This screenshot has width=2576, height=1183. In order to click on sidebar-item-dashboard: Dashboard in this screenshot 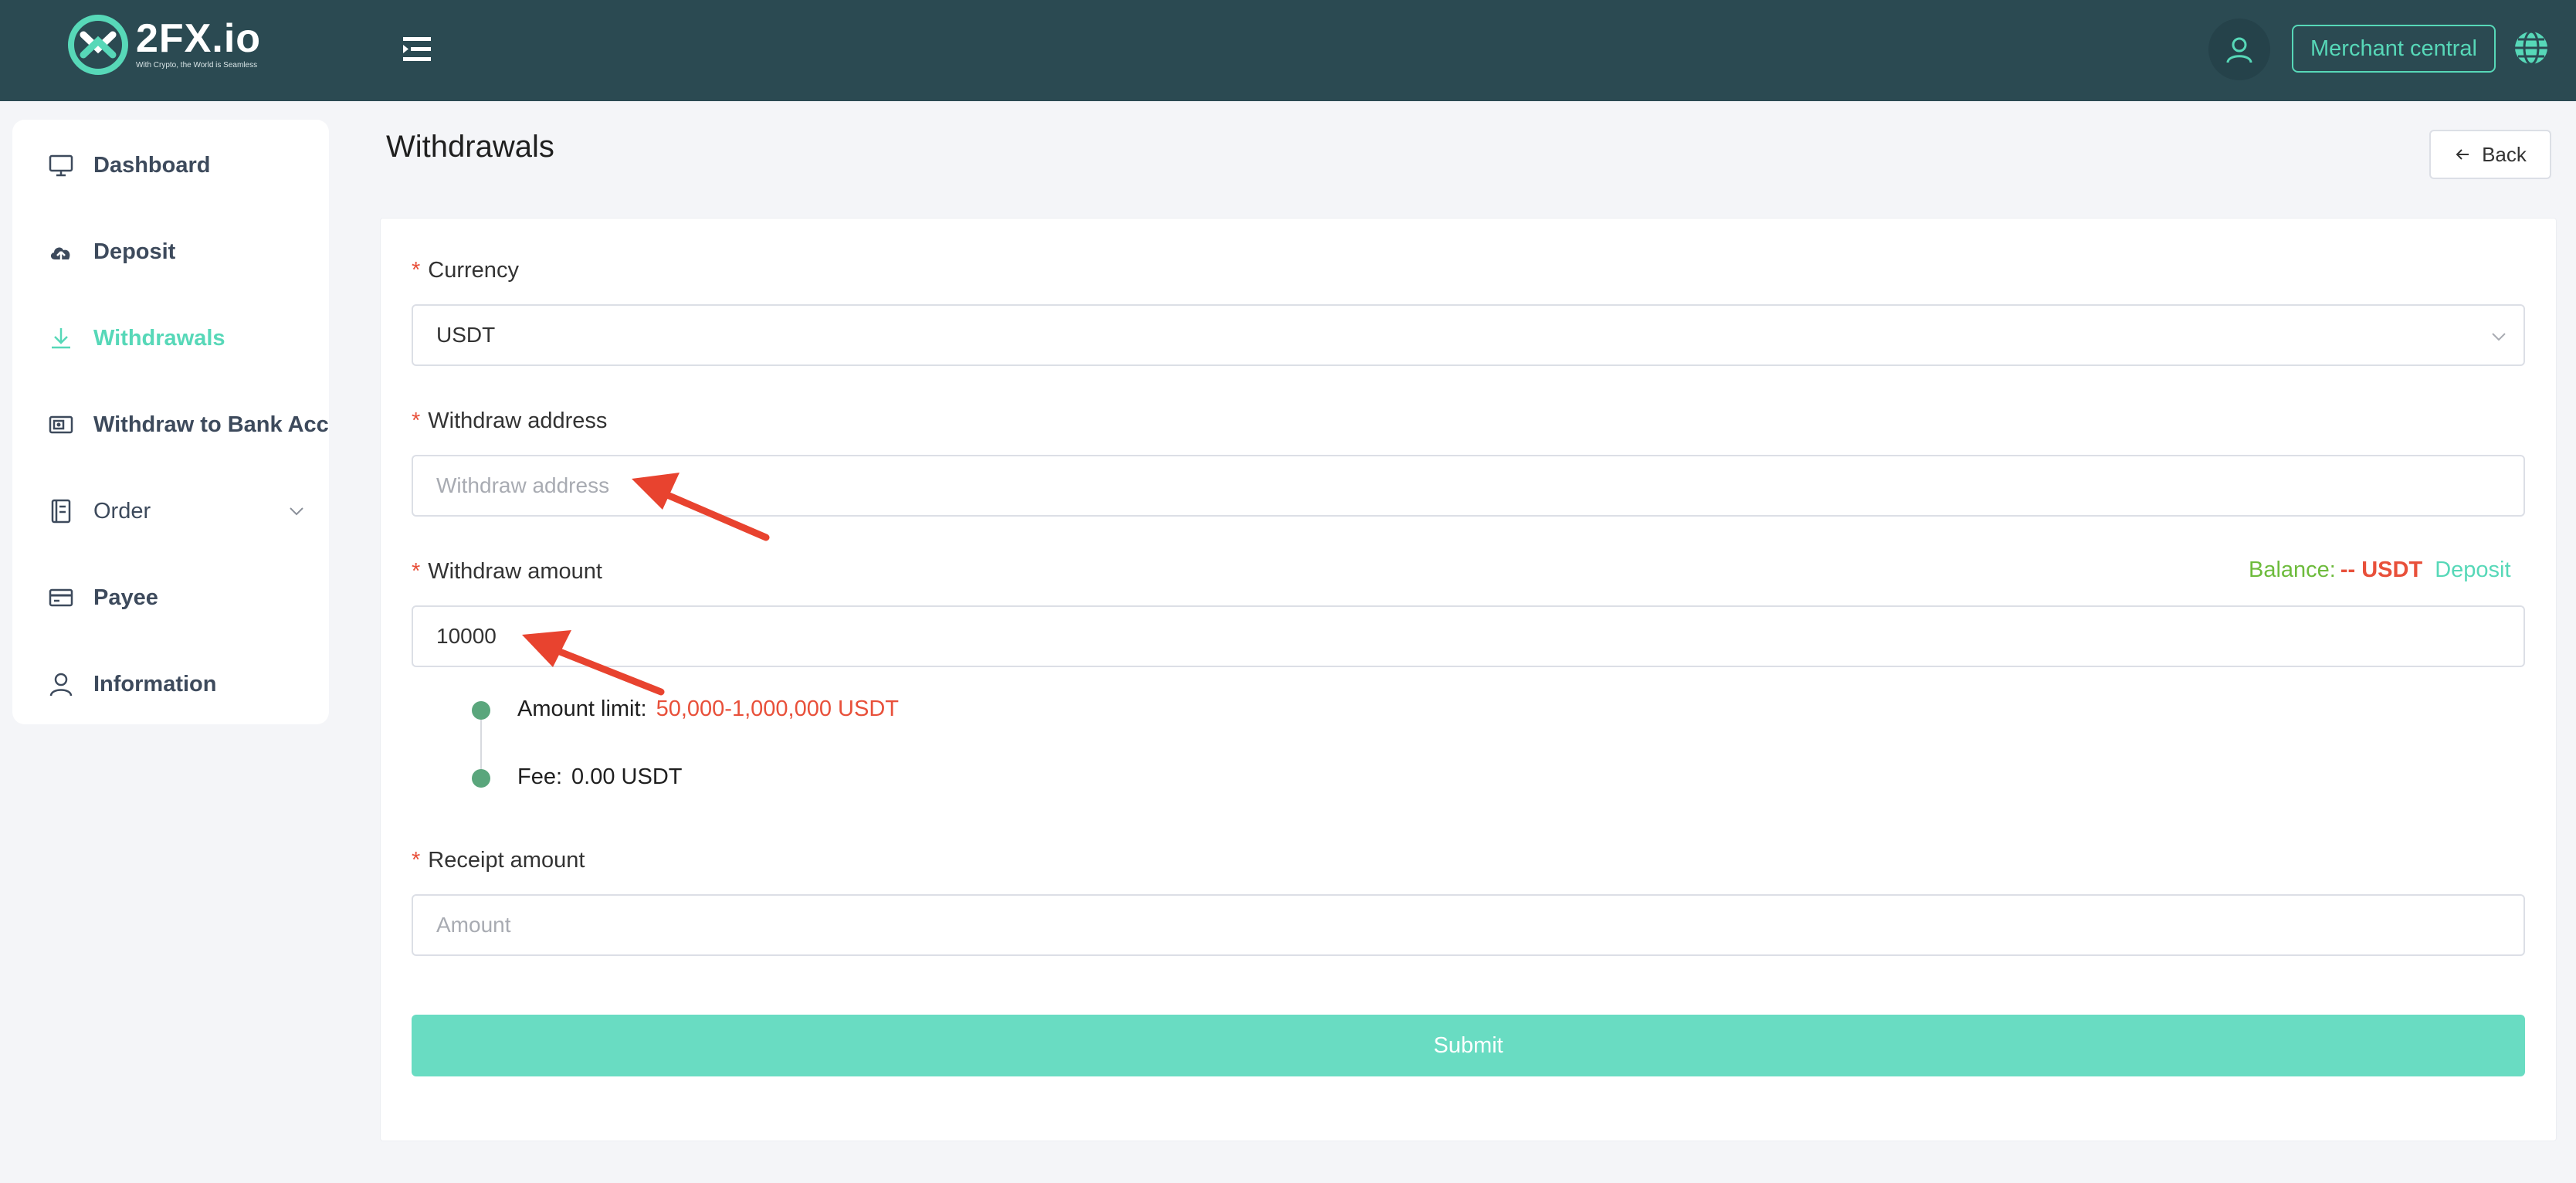, I will do `click(170, 165)`.